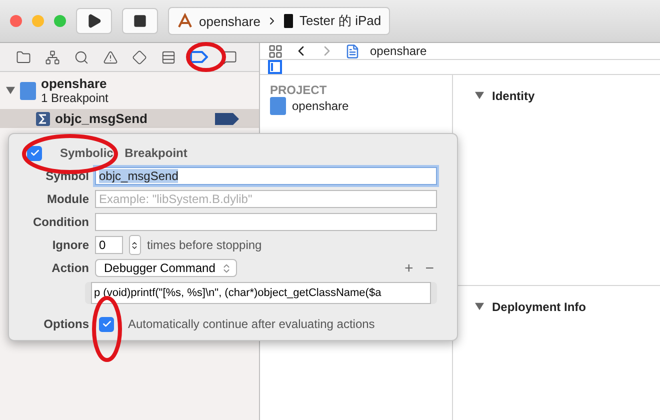 Image resolution: width=660 pixels, height=420 pixels. I want to click on folder-icon, so click(23, 57).